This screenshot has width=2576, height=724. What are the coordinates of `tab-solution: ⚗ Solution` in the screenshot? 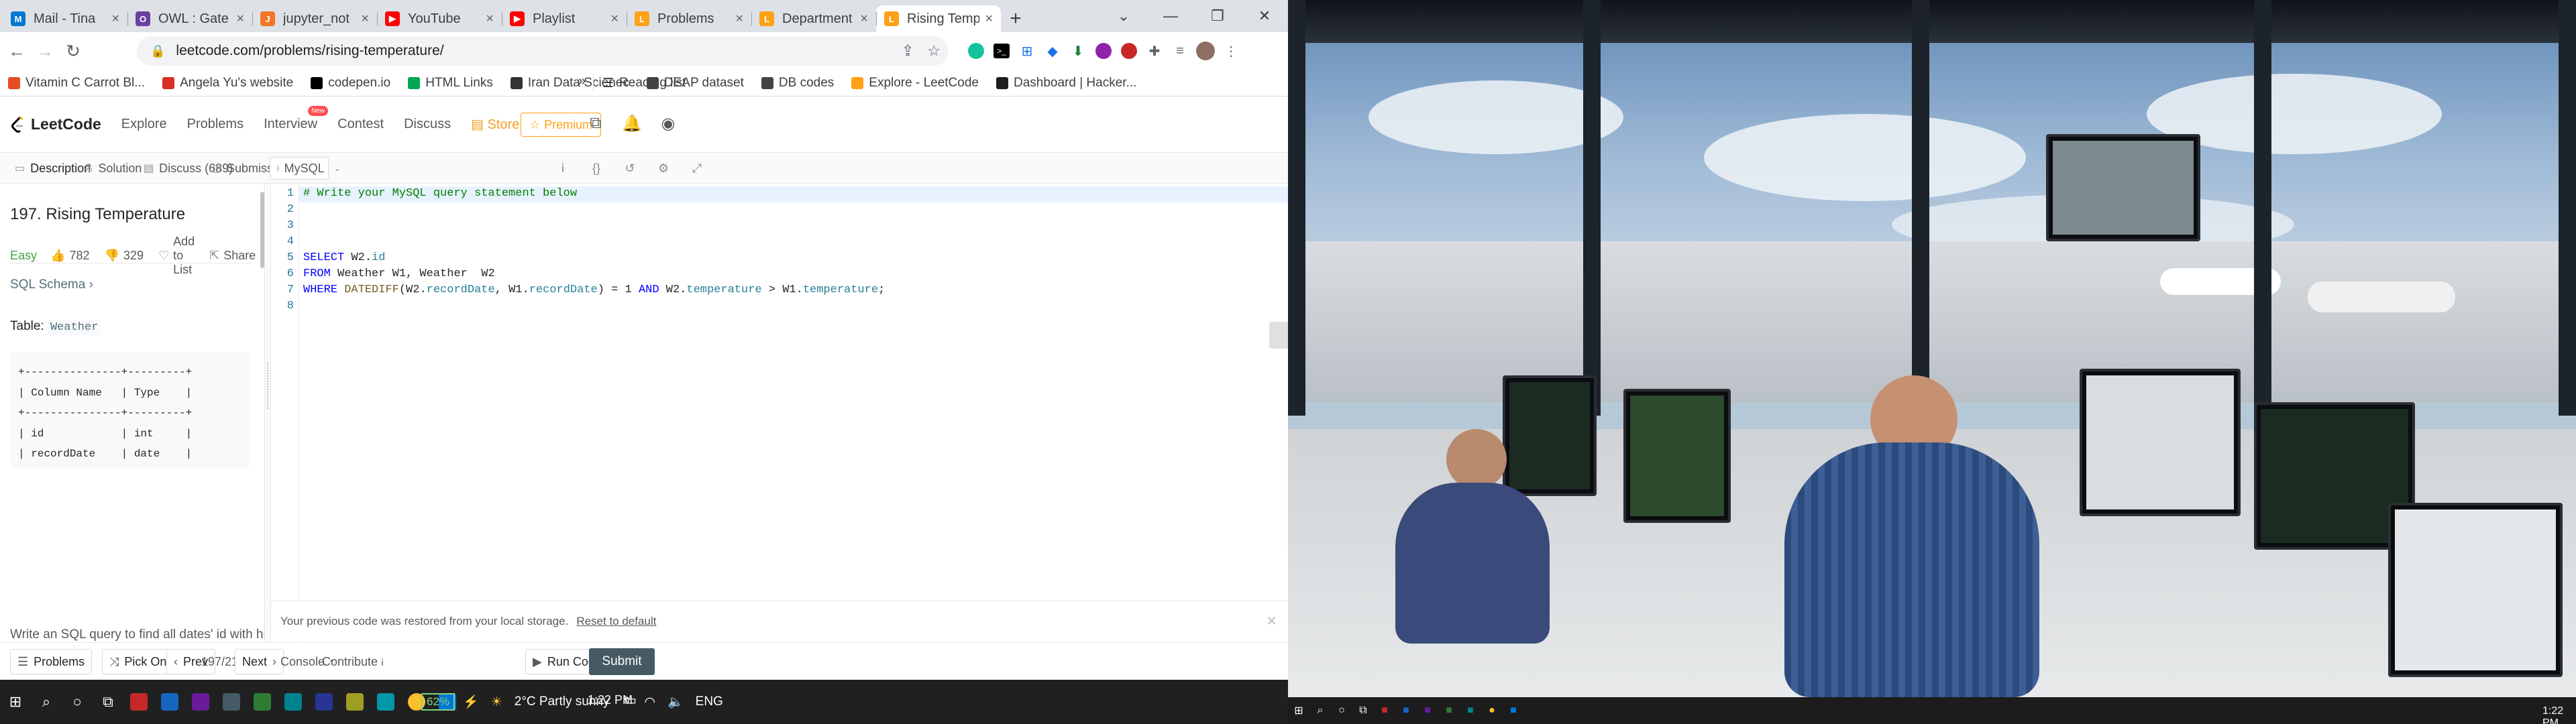 It's located at (112, 168).